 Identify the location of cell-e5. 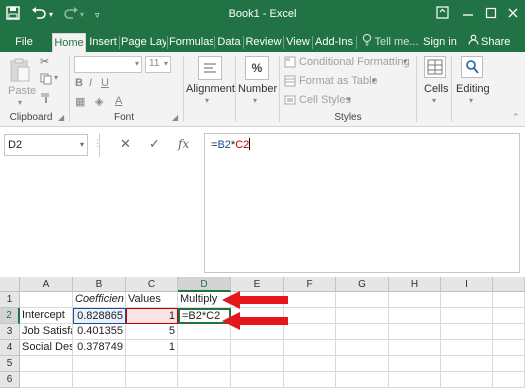
(257, 364).